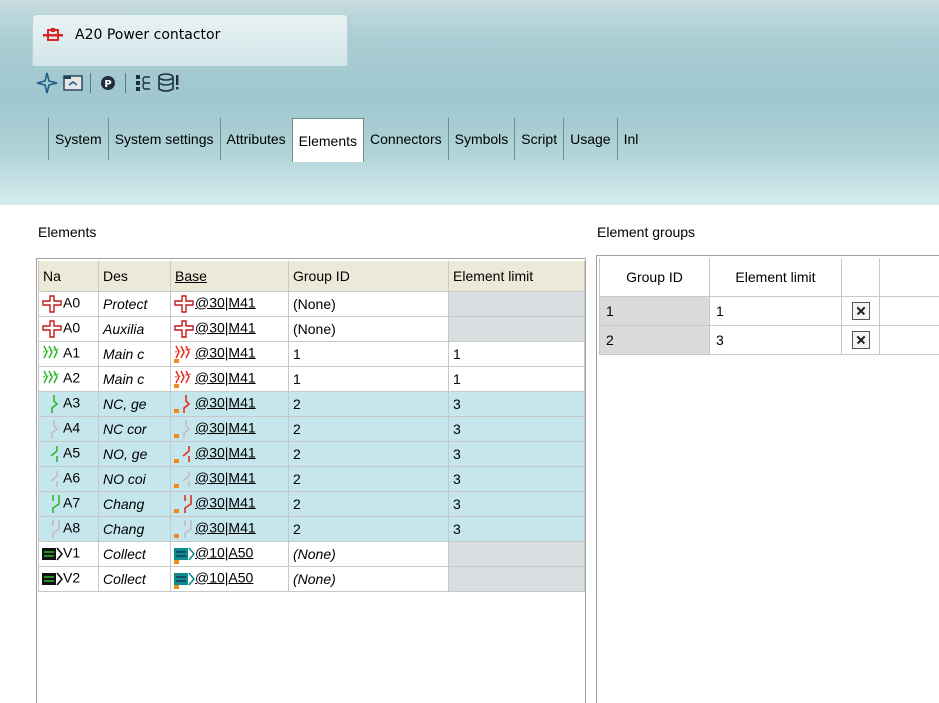 The height and width of the screenshot is (703, 939). I want to click on table-row: A4 NC cor @30|M41 2 3, so click(311, 428).